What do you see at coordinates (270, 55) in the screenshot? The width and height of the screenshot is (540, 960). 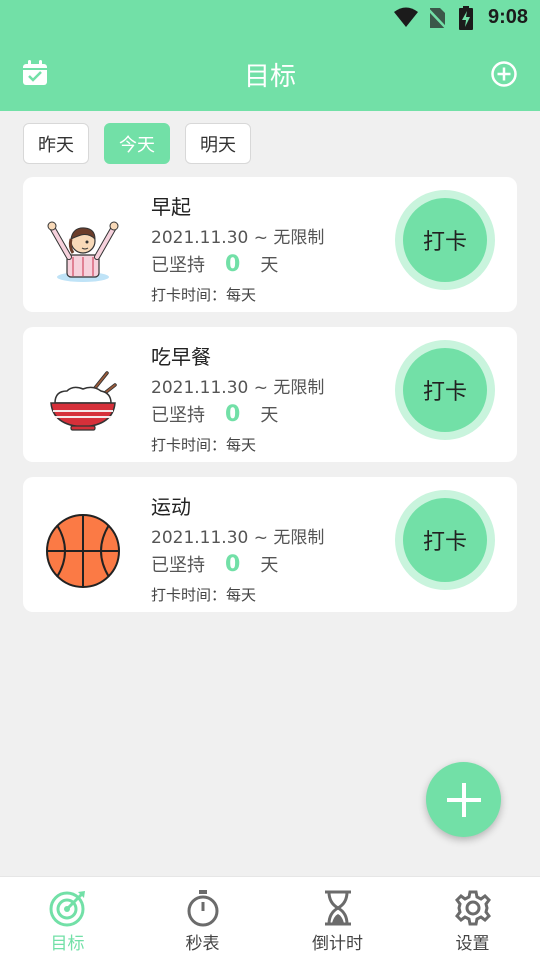 I see `app-header: 9:08 目标` at bounding box center [270, 55].